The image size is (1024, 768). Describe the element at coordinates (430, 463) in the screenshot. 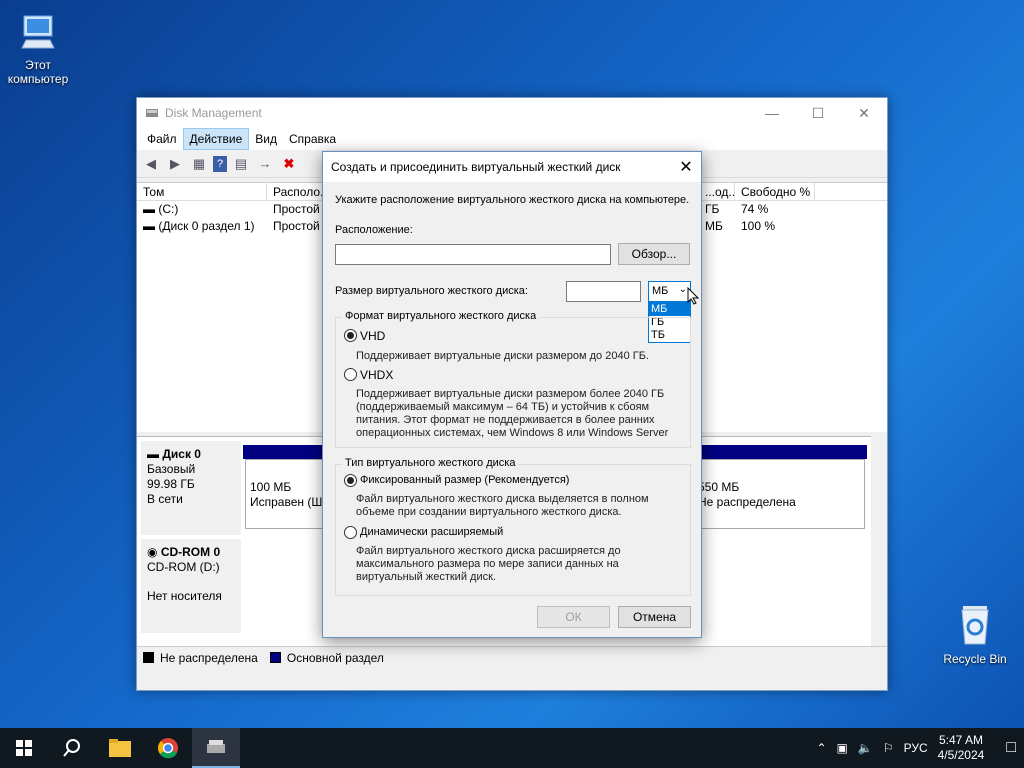

I see `type-group-title: Тип виртуального жесткого диска` at that location.